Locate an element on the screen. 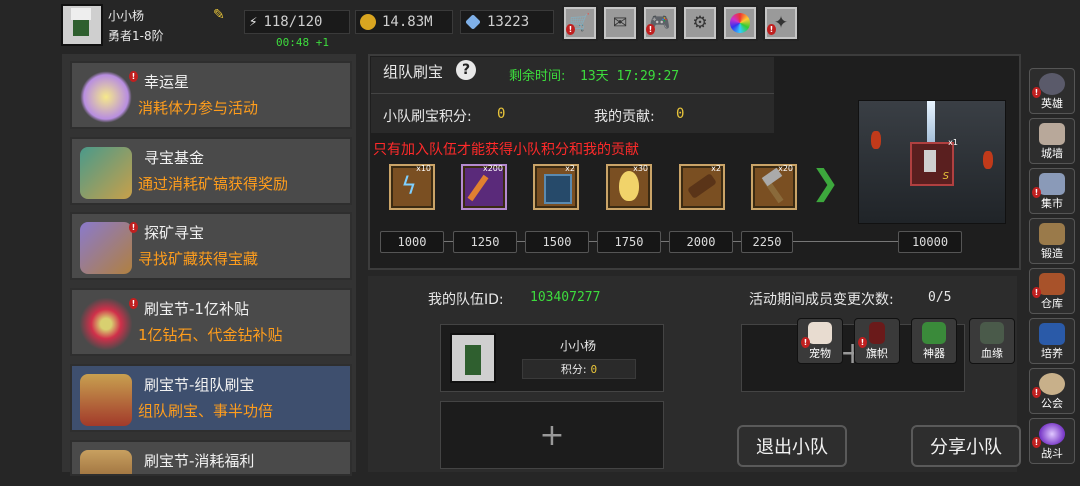 This screenshot has width=1080, height=486. event-subtitle: 寻找矿藏获得宝藏 is located at coordinates (198, 259).